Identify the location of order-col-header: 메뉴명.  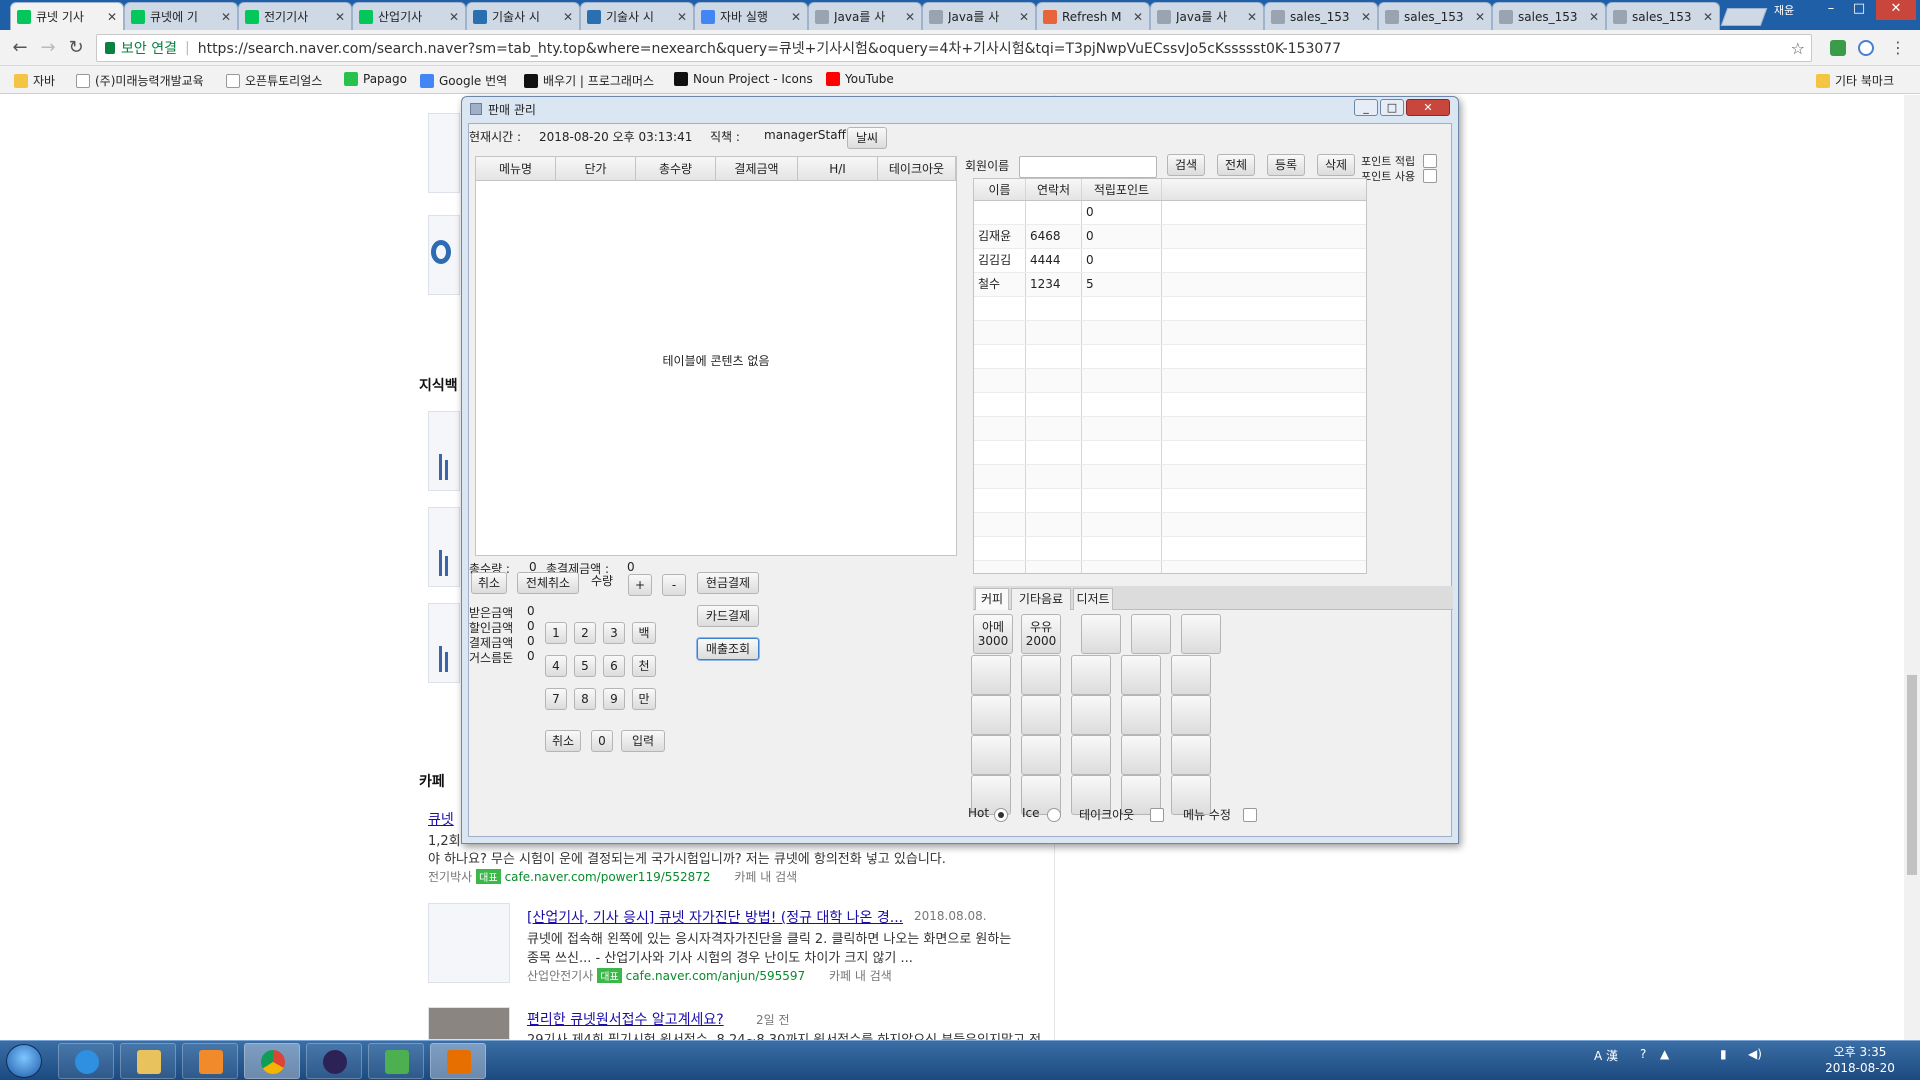
(516, 168).